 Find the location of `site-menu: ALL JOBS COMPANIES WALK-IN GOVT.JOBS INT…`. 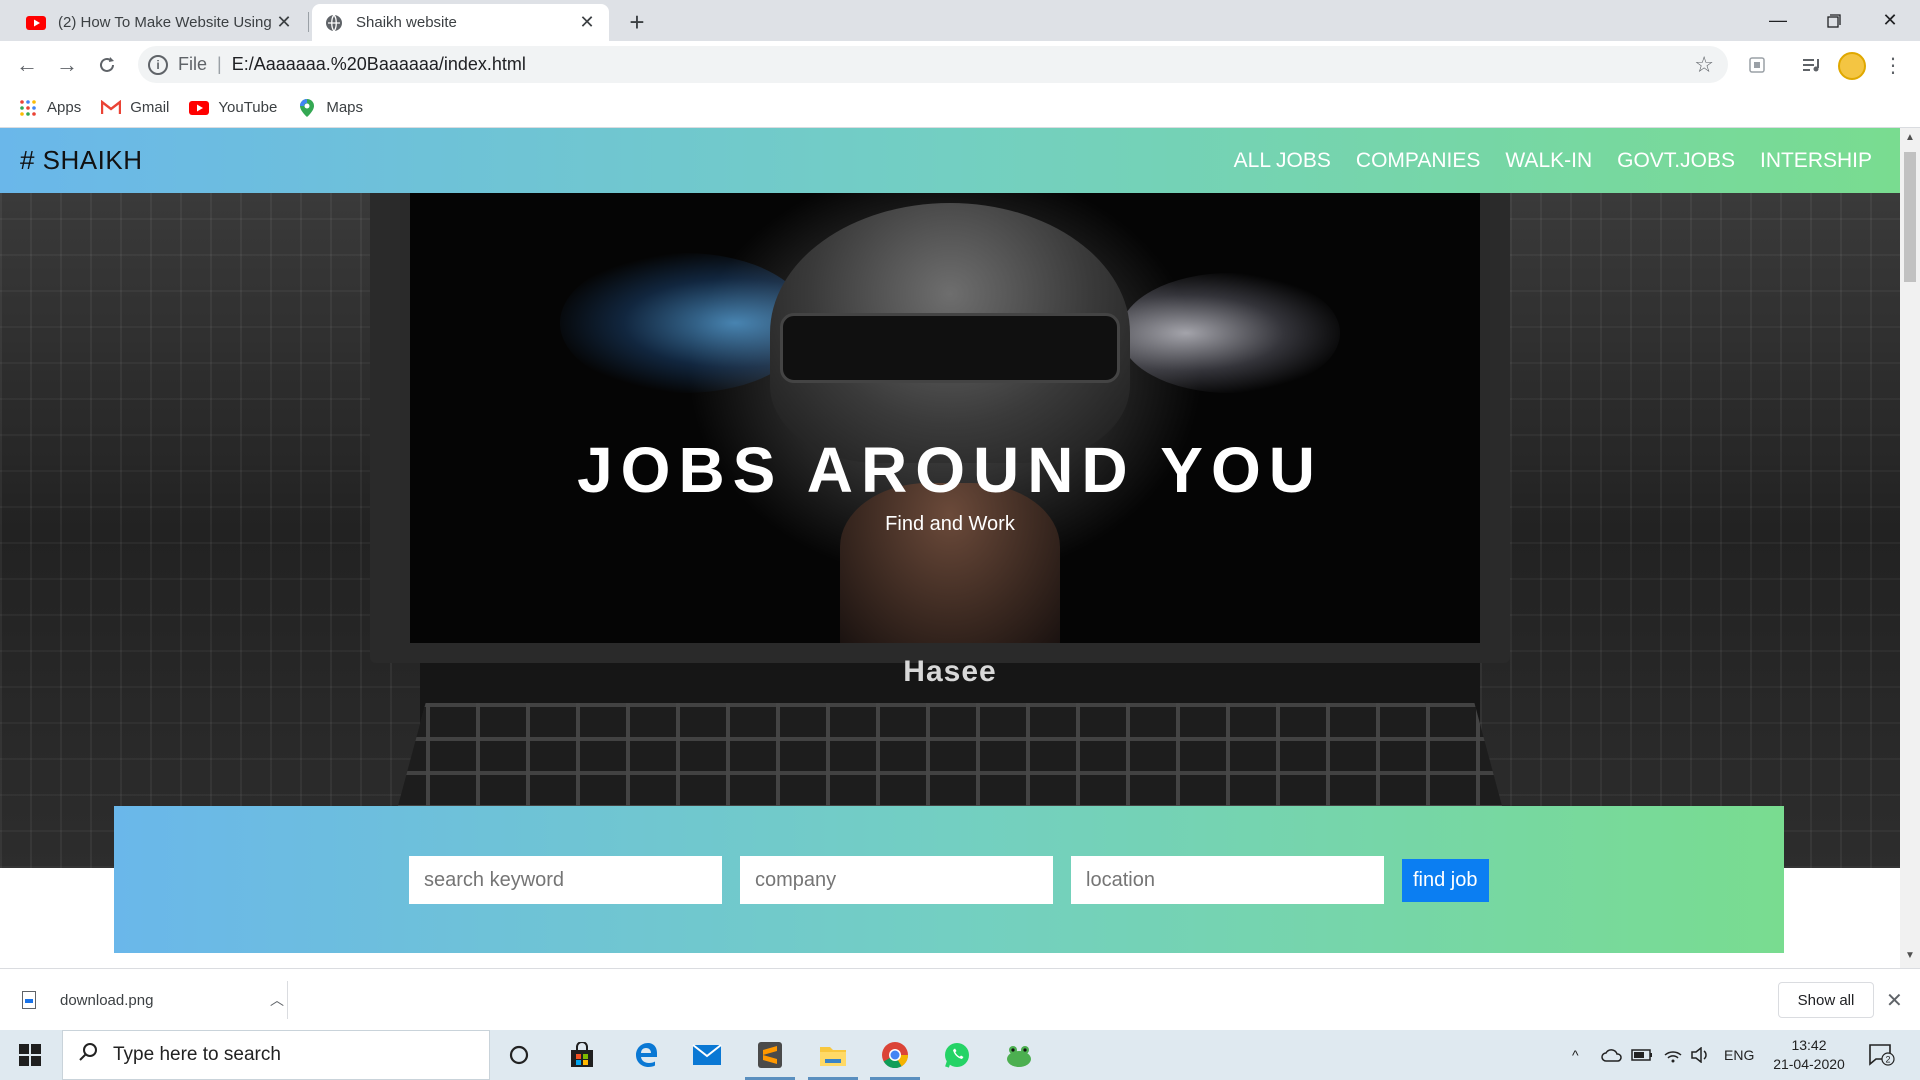

site-menu: ALL JOBS COMPANIES WALK-IN GOVT.JOBS INT… is located at coordinates (1540, 161).